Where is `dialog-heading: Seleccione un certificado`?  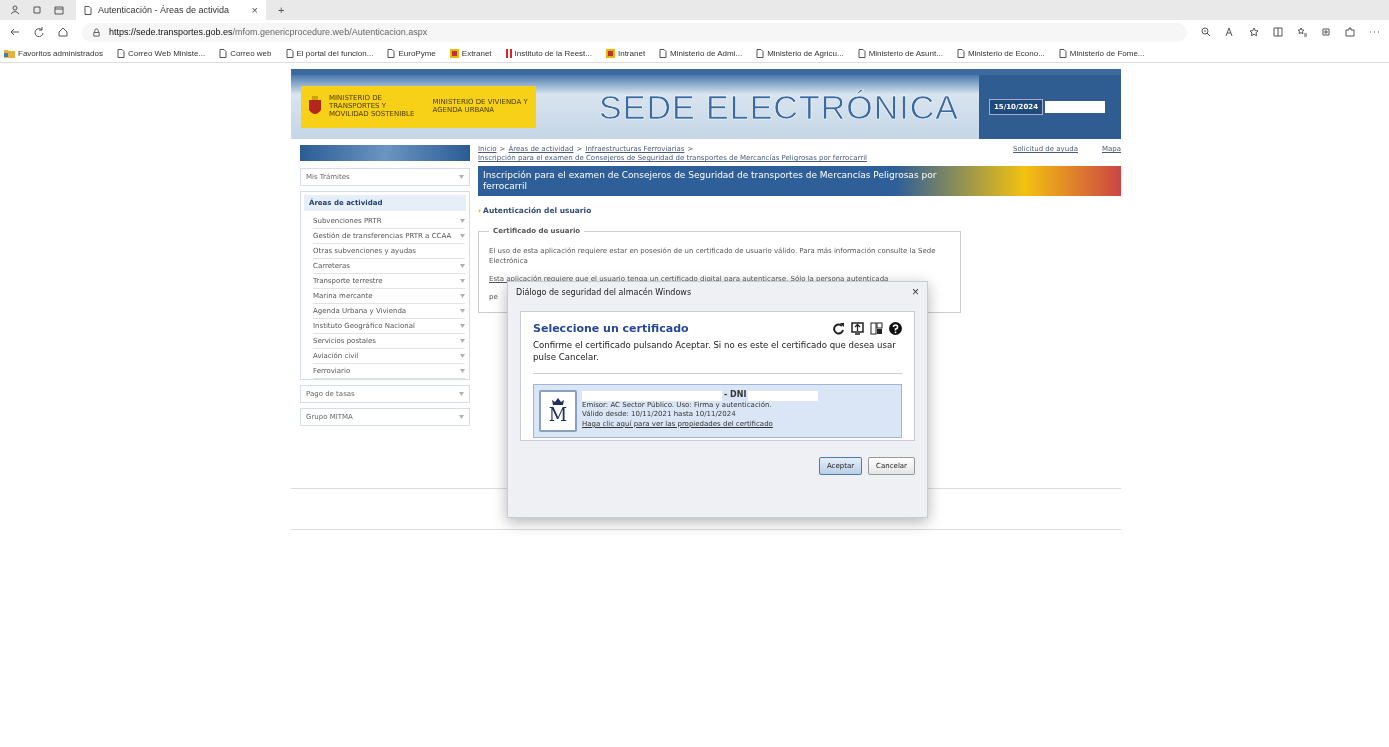
dialog-heading: Seleccione un certificado is located at coordinates (611, 328).